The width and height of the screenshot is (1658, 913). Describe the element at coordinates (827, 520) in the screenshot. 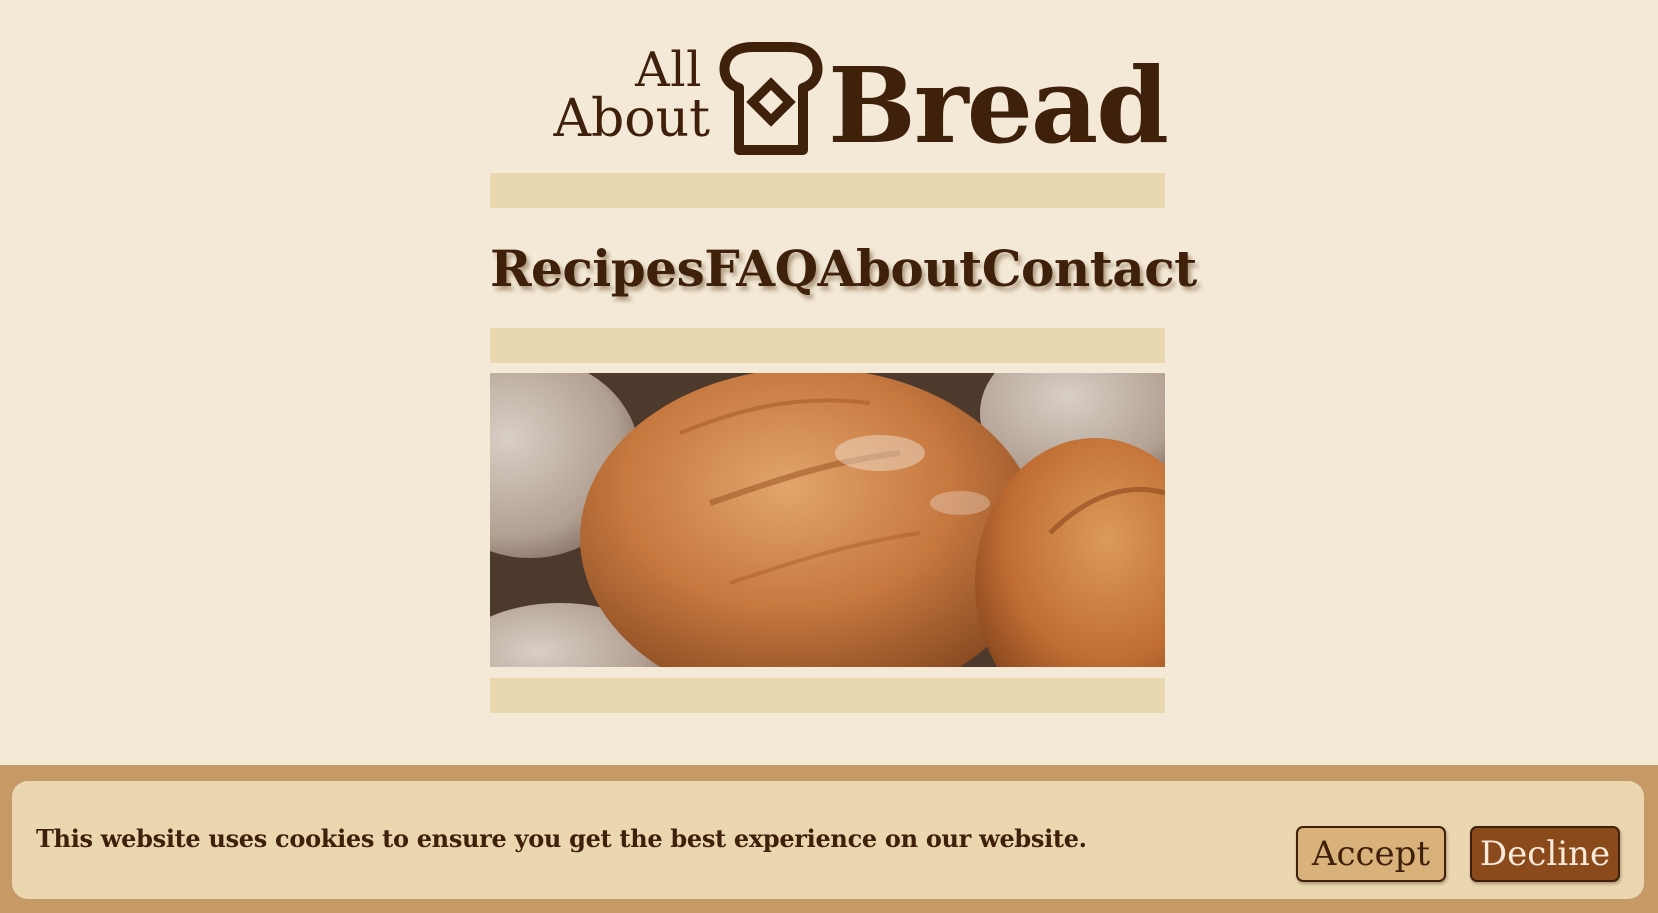

I see `hero-image` at that location.